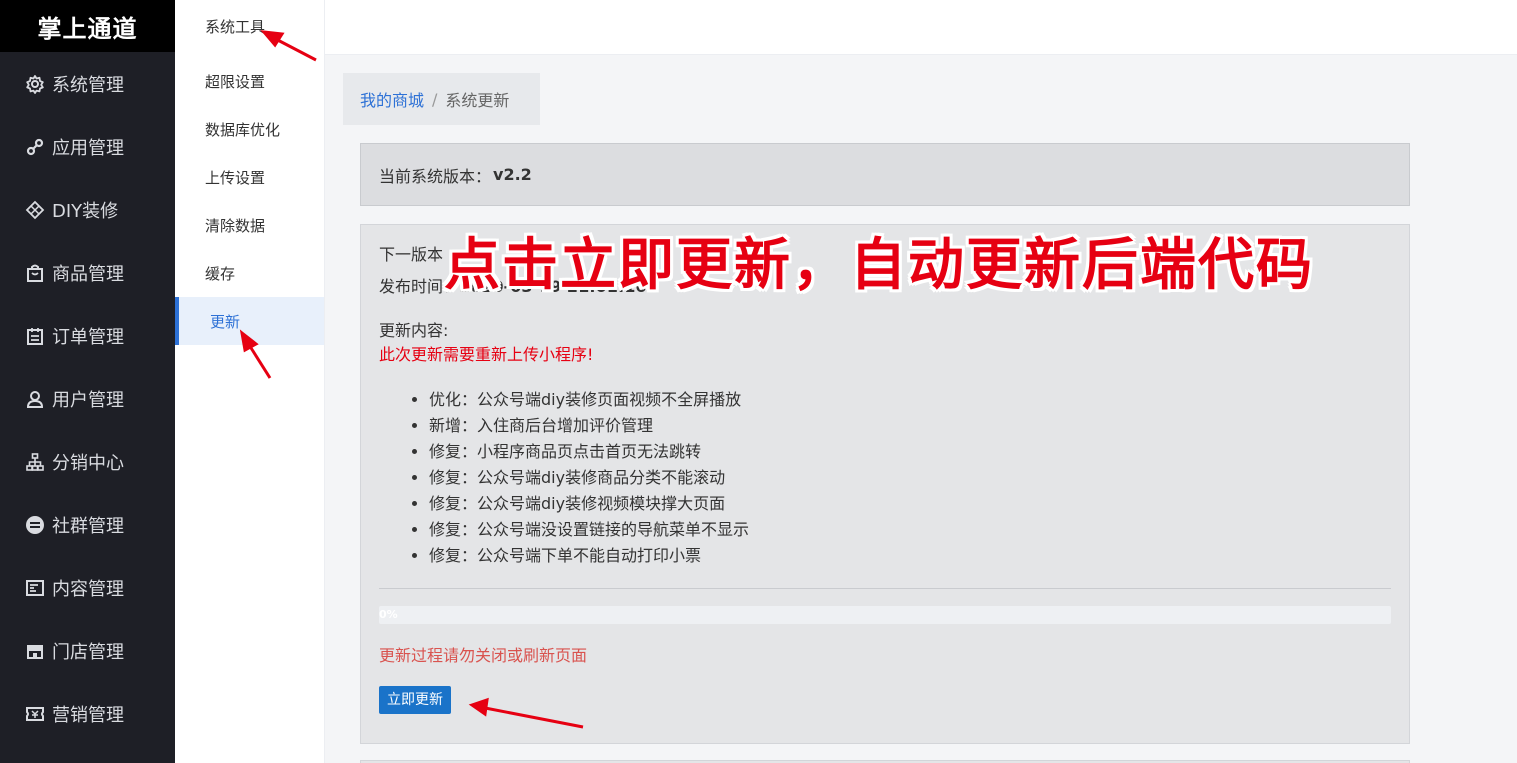 This screenshot has width=1517, height=763. I want to click on submenu-item-db-optimize: 数据库优化, so click(249, 129).